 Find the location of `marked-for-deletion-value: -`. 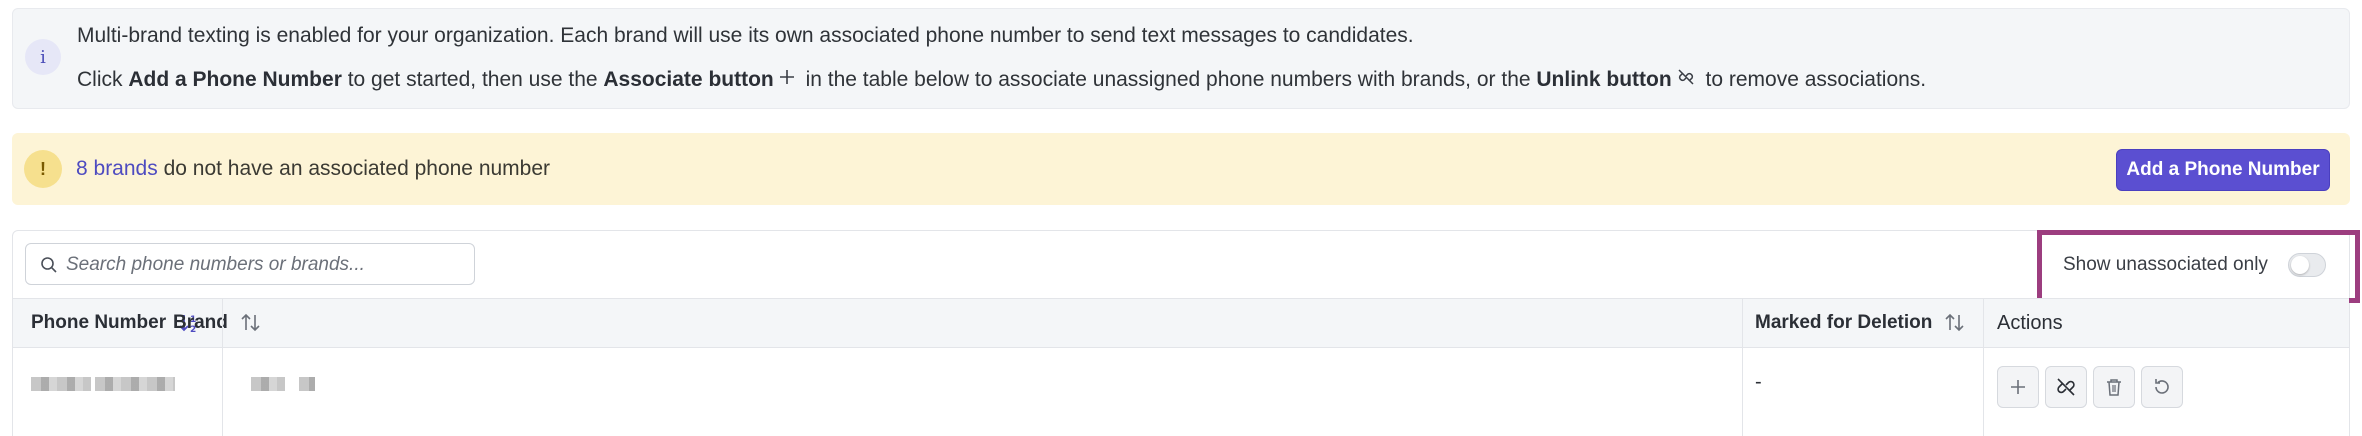

marked-for-deletion-value: - is located at coordinates (1758, 382).